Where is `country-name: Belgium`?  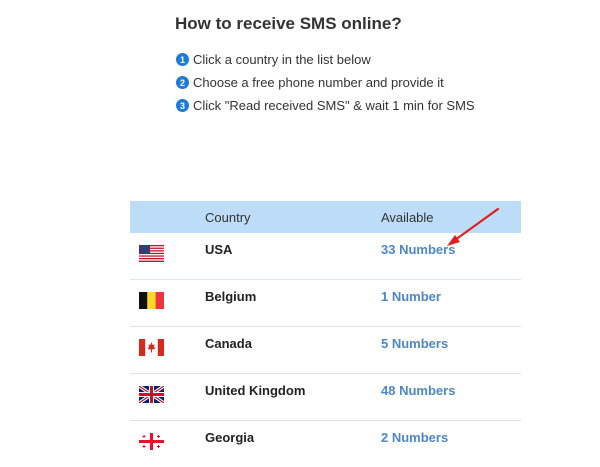 country-name: Belgium is located at coordinates (230, 296).